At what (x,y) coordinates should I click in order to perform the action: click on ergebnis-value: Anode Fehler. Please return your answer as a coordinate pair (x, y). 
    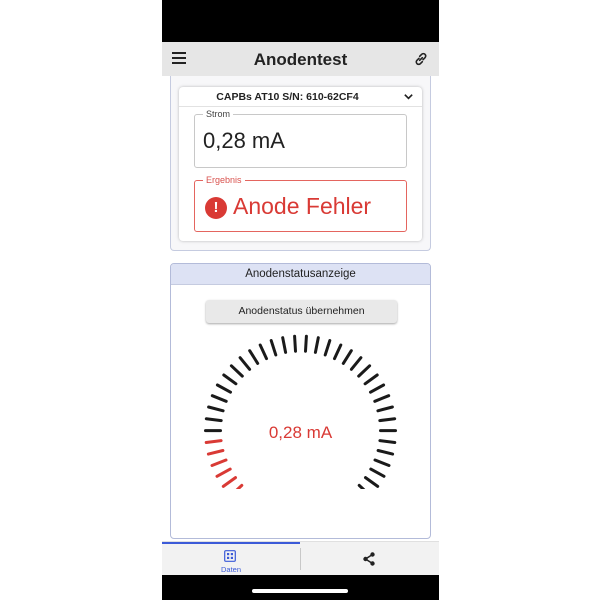
    Looking at the image, I should click on (302, 206).